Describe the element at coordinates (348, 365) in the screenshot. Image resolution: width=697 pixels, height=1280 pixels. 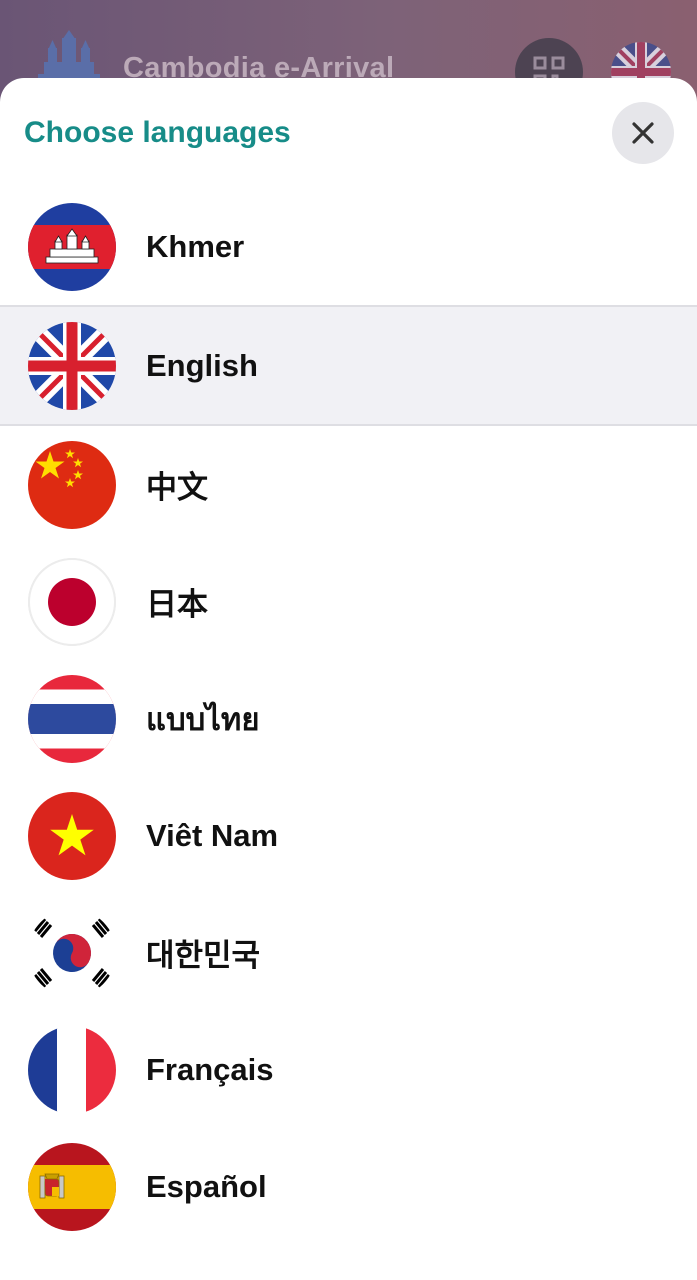
I see `language-option-english: English` at that location.